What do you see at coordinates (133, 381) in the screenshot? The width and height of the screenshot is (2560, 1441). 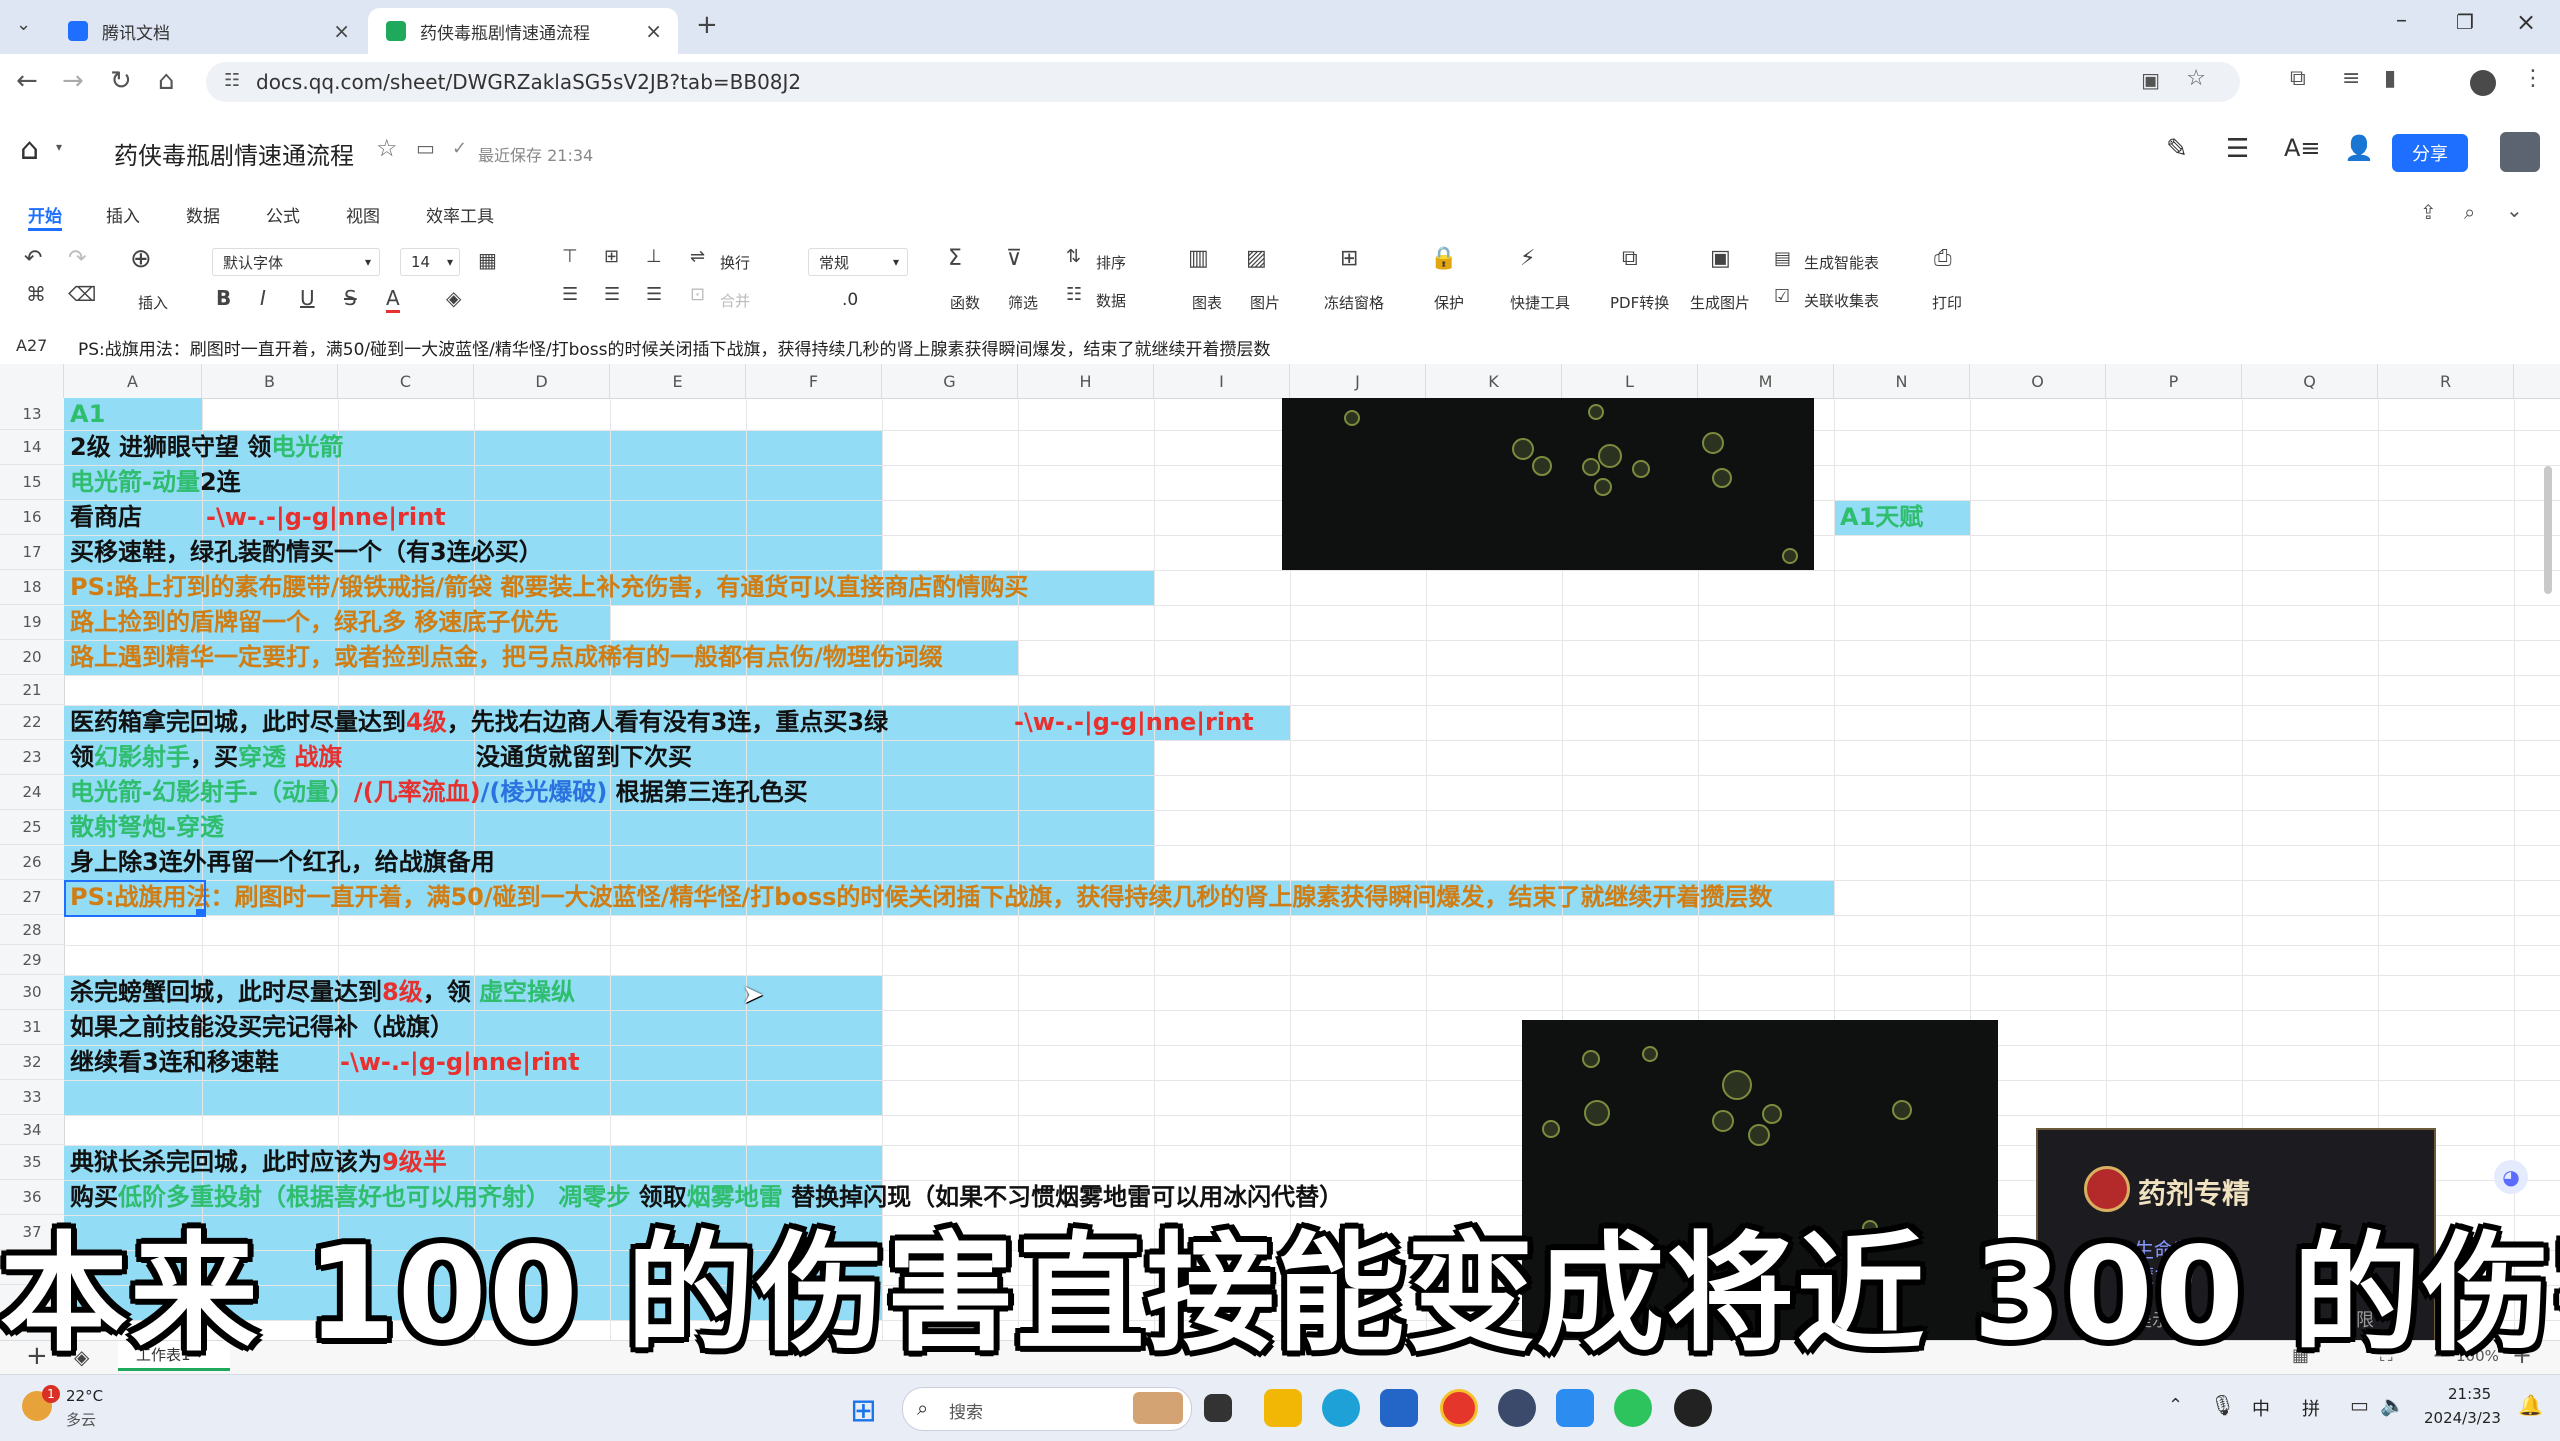 I see `column-header-a: A` at bounding box center [133, 381].